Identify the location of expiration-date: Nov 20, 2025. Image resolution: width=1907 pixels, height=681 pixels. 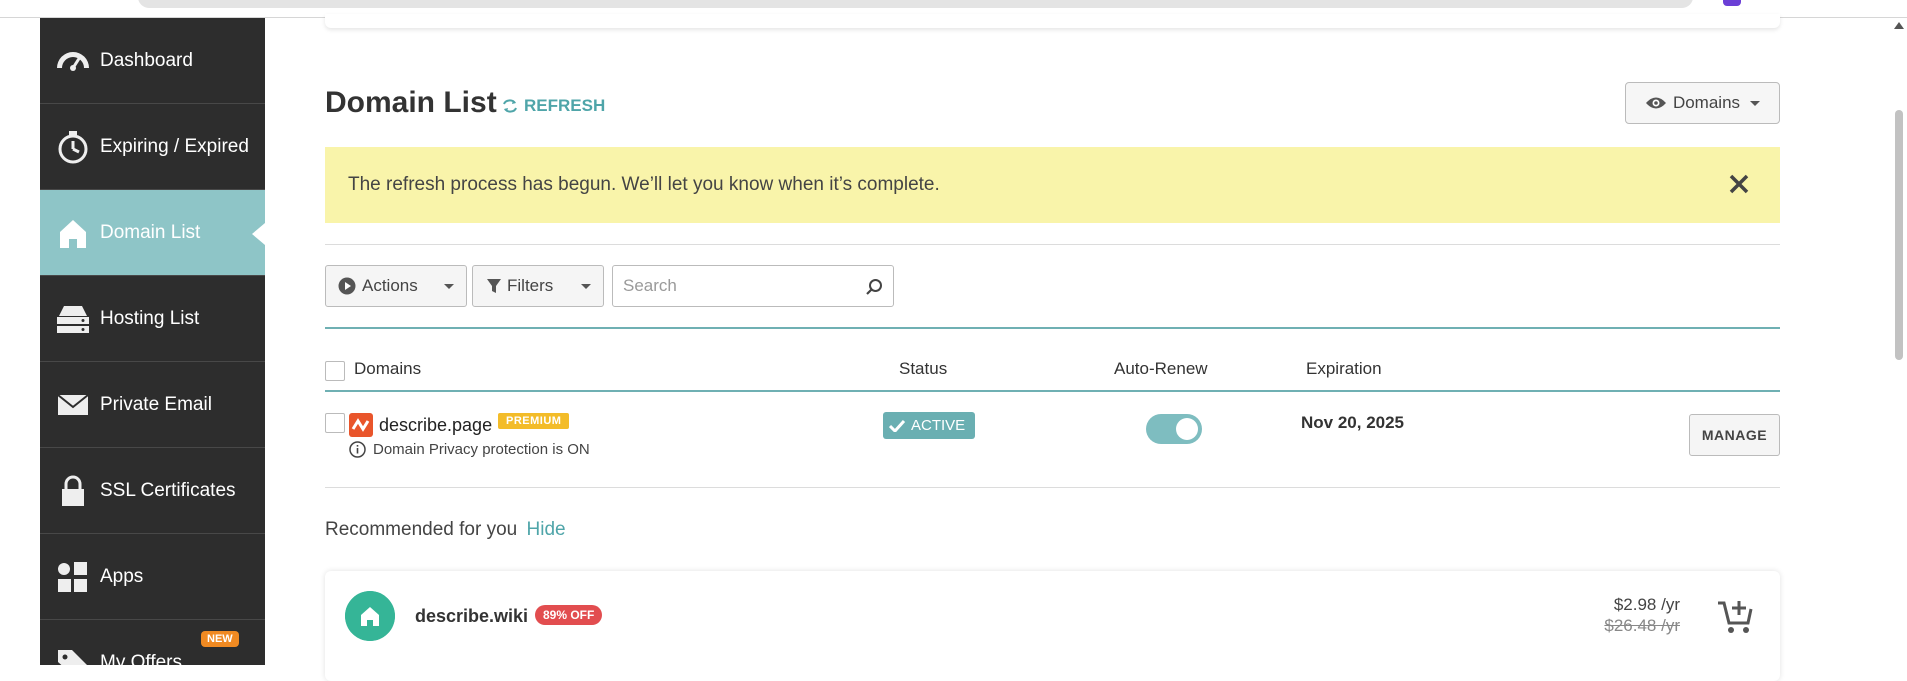
(1353, 422).